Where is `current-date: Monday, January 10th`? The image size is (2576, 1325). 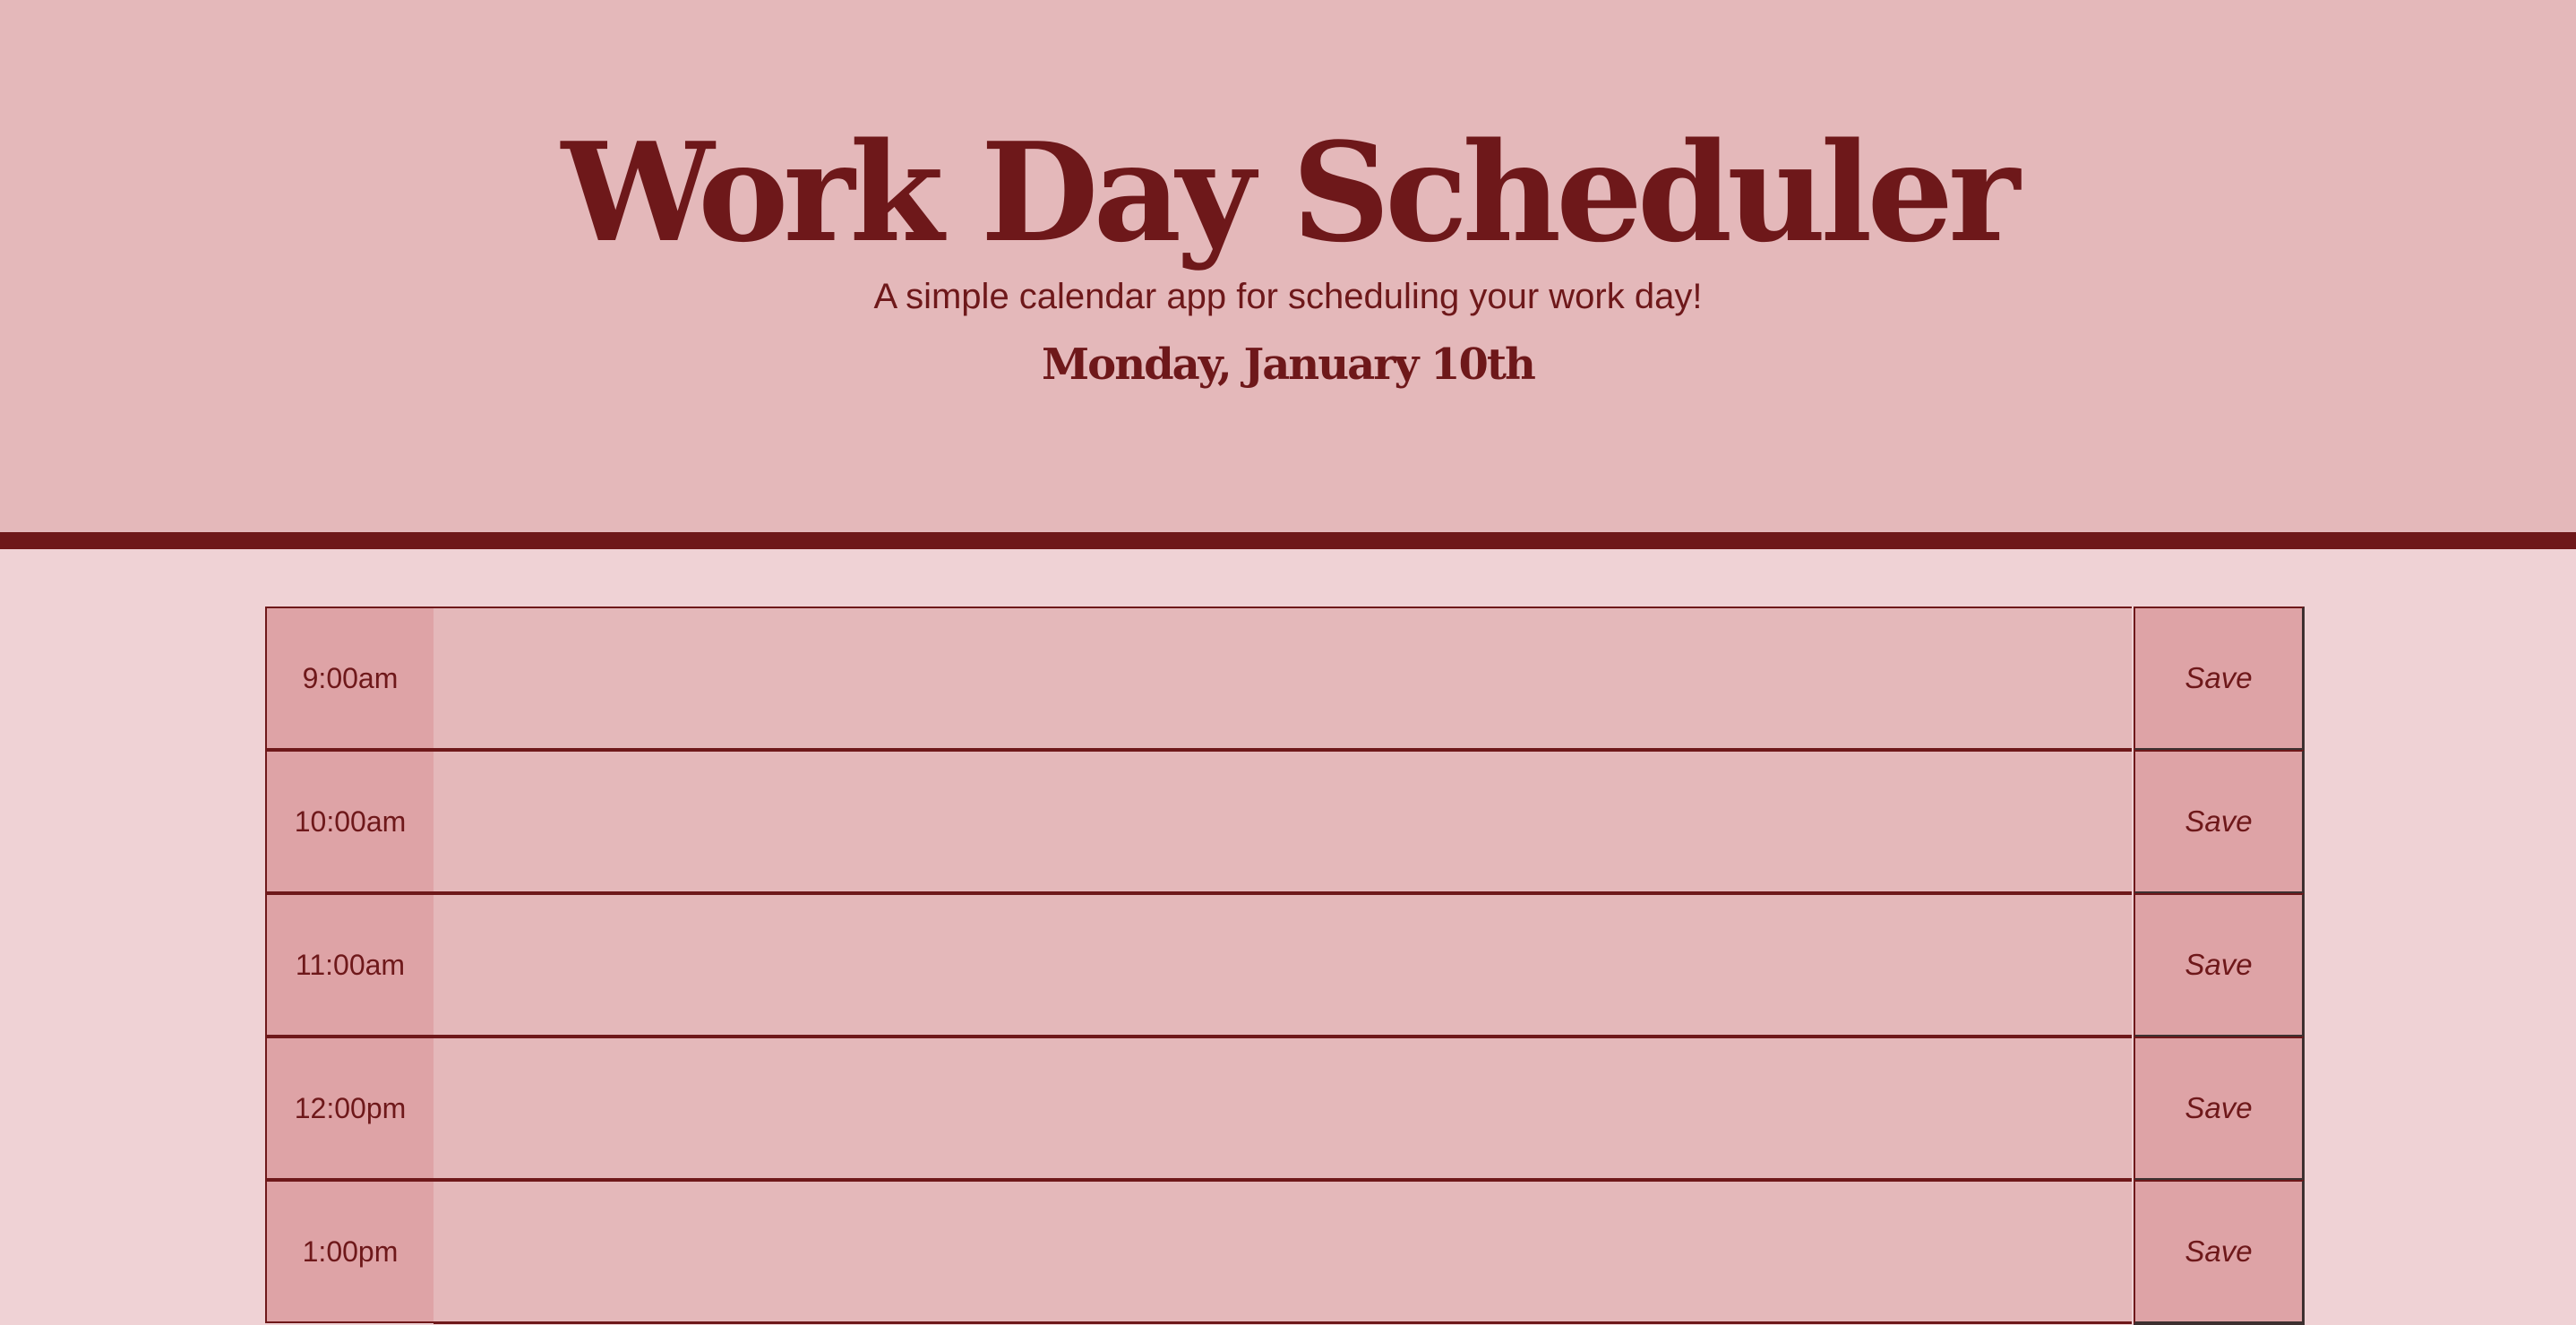 current-date: Monday, January 10th is located at coordinates (1289, 365).